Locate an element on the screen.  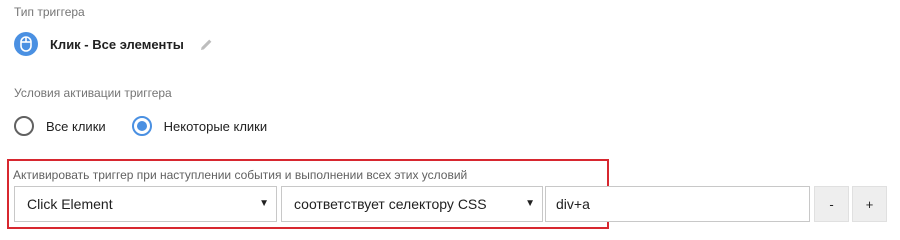
radio-all-clicks: Все клики is located at coordinates (60, 126).